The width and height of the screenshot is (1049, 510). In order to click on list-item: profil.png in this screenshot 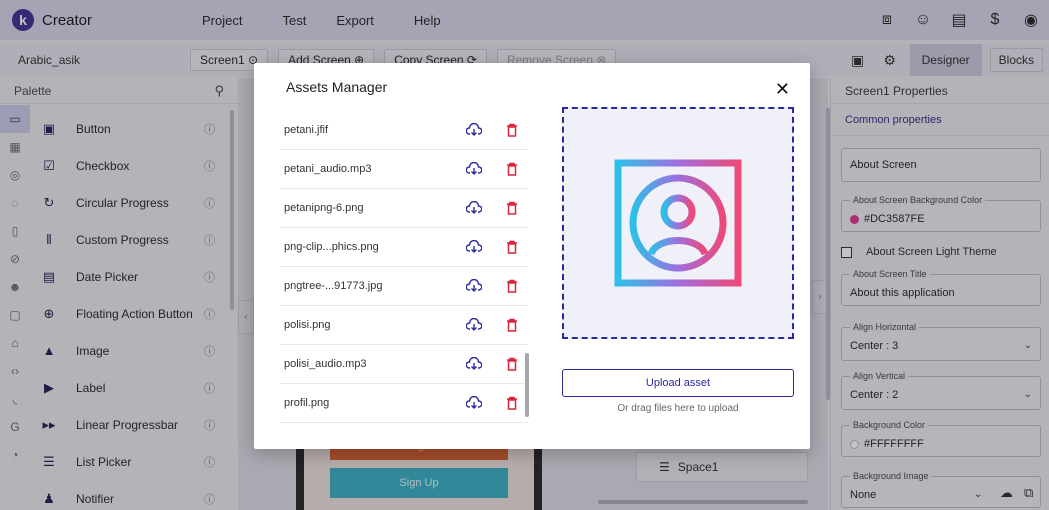, I will do `click(404, 403)`.